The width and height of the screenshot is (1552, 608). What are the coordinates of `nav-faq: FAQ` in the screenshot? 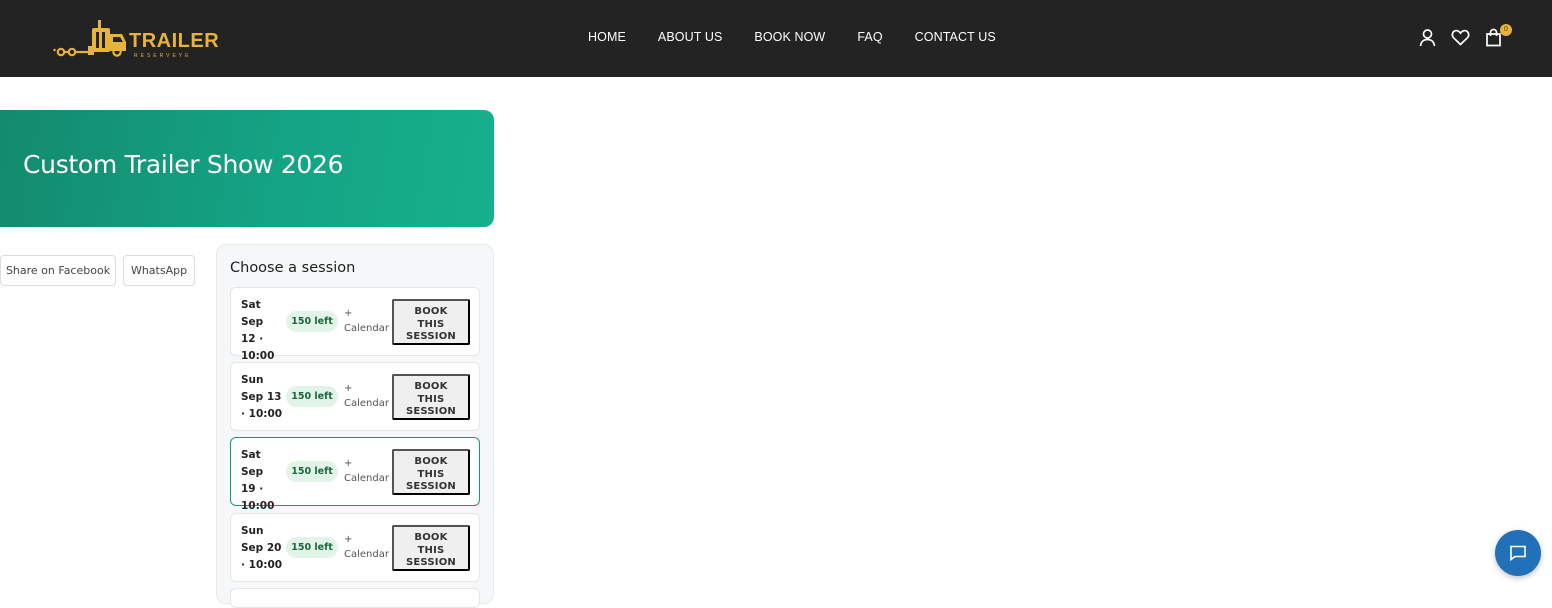 It's located at (869, 37).